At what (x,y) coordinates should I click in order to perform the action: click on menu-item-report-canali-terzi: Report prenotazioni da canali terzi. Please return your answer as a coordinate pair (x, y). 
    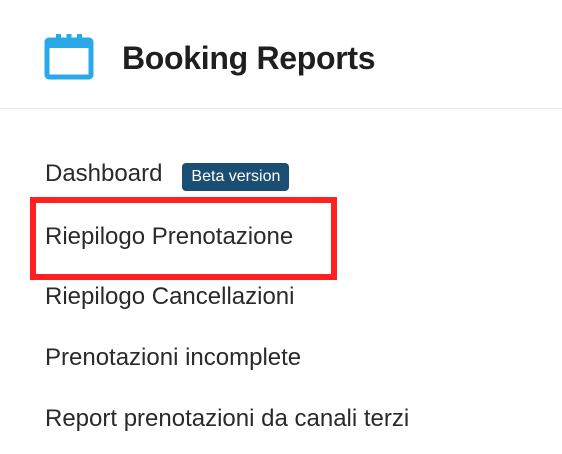
    Looking at the image, I should click on (227, 419).